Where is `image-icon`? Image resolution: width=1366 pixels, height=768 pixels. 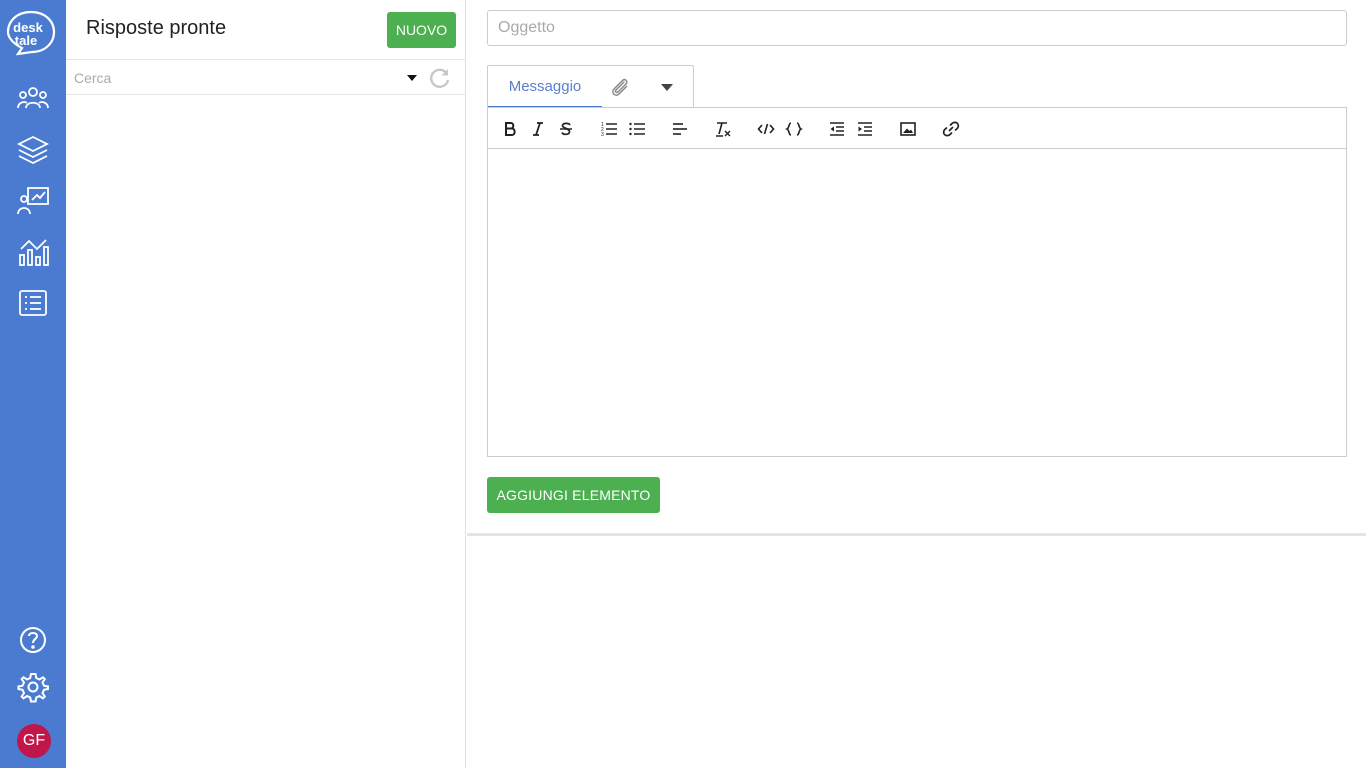
image-icon is located at coordinates (908, 129).